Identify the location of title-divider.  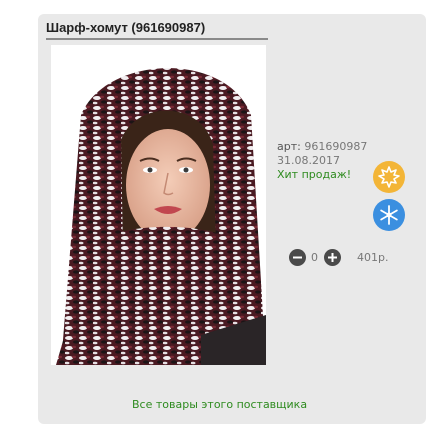
(157, 39).